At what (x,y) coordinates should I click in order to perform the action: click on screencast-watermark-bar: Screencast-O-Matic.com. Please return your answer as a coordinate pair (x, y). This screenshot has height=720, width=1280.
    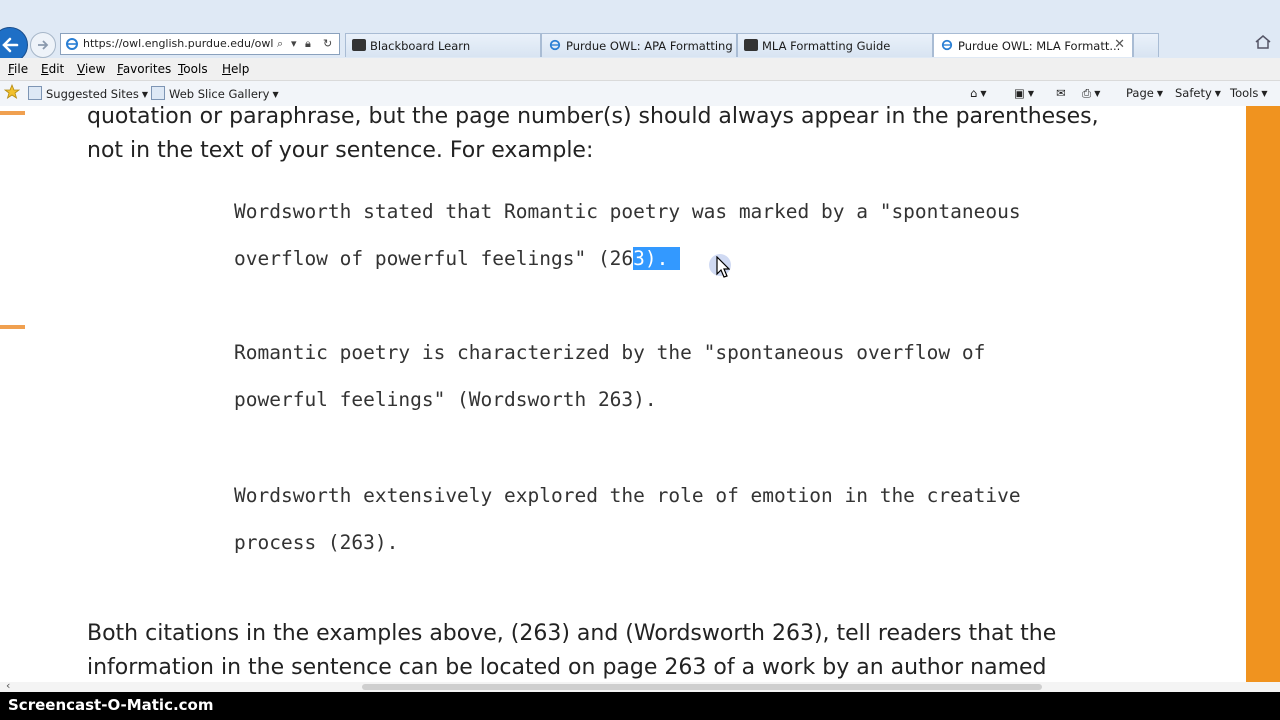
    Looking at the image, I should click on (640, 706).